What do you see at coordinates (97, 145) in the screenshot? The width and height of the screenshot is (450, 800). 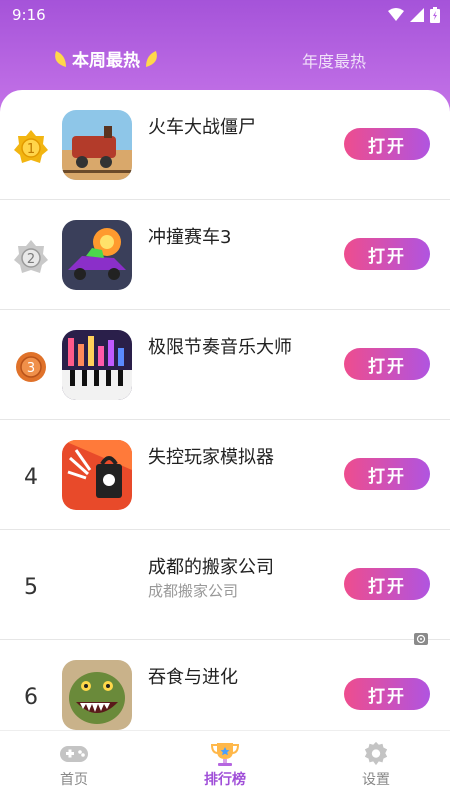 I see `app-icon-train-zombie` at bounding box center [97, 145].